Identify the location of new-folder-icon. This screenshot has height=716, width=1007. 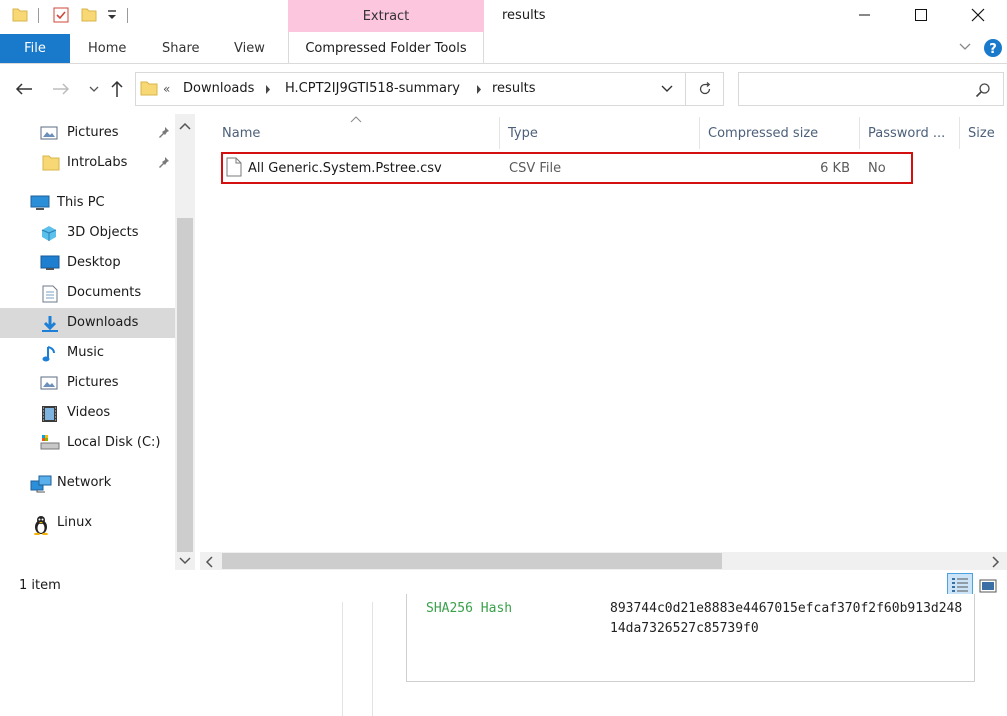
(89, 15).